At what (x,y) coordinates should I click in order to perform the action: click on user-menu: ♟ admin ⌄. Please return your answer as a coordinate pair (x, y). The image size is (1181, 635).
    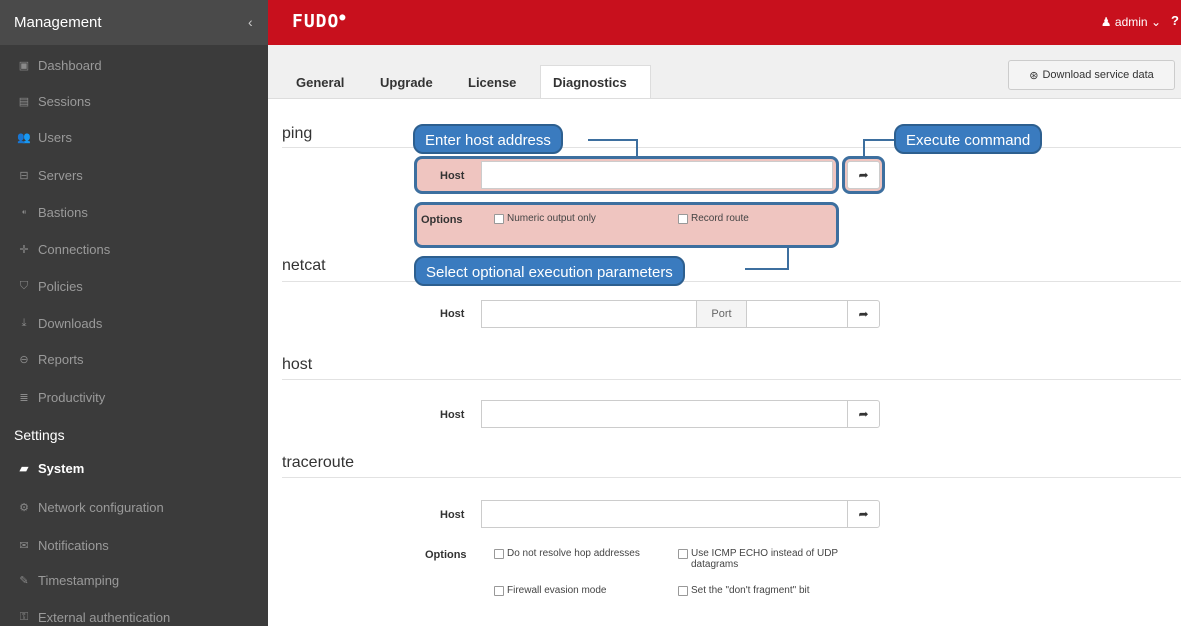
    Looking at the image, I should click on (1131, 22).